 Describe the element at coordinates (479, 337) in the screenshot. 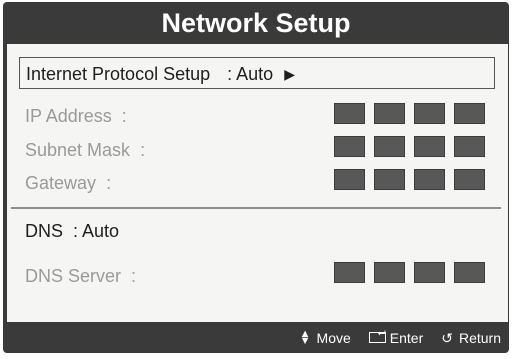

I see `return-label: Return` at that location.